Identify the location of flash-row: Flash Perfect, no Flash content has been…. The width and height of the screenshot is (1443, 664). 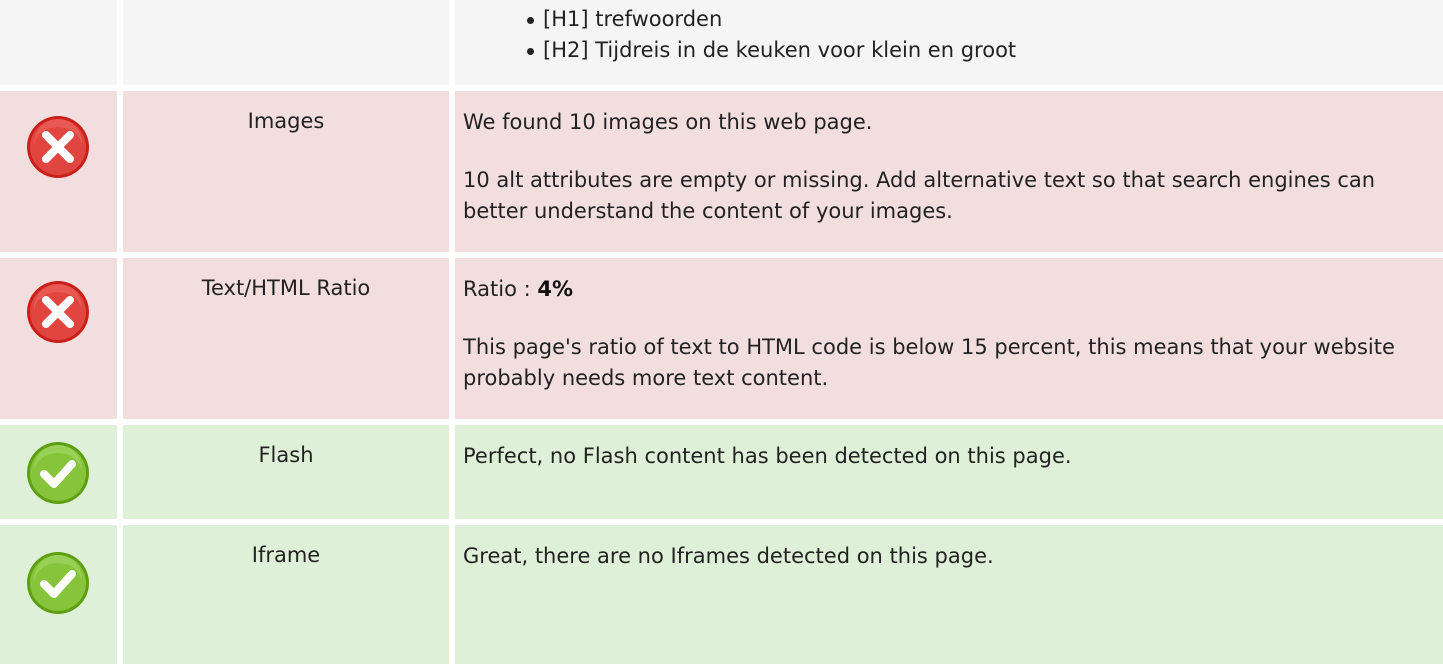
(721, 472).